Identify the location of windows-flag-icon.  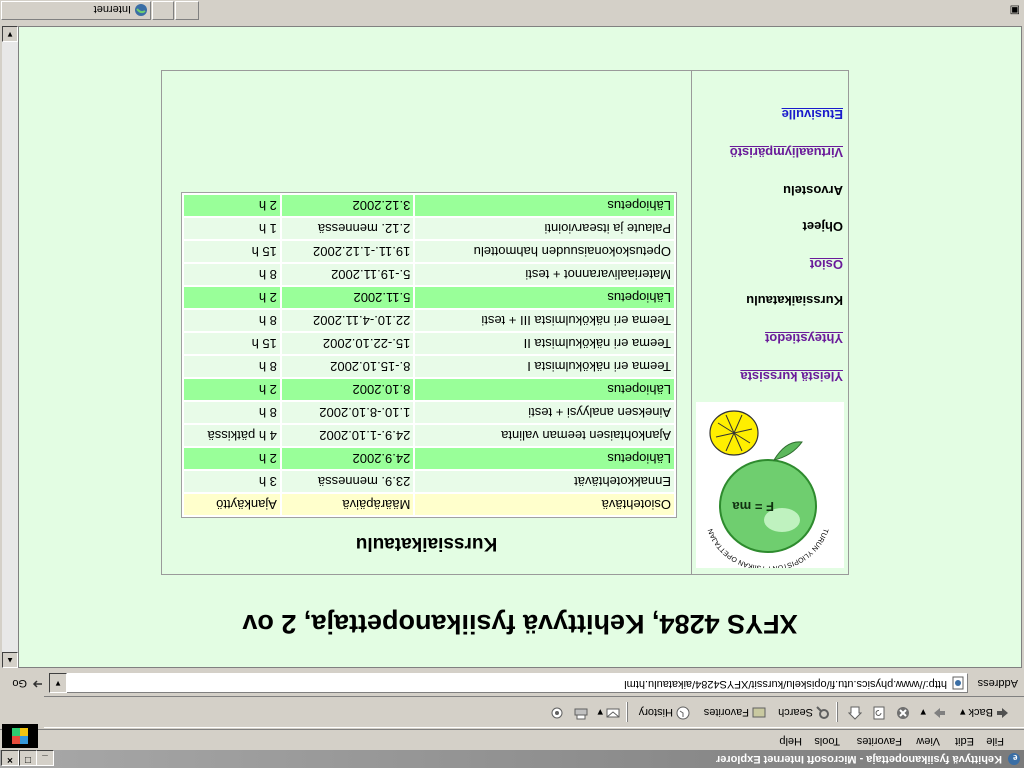
(20, 736).